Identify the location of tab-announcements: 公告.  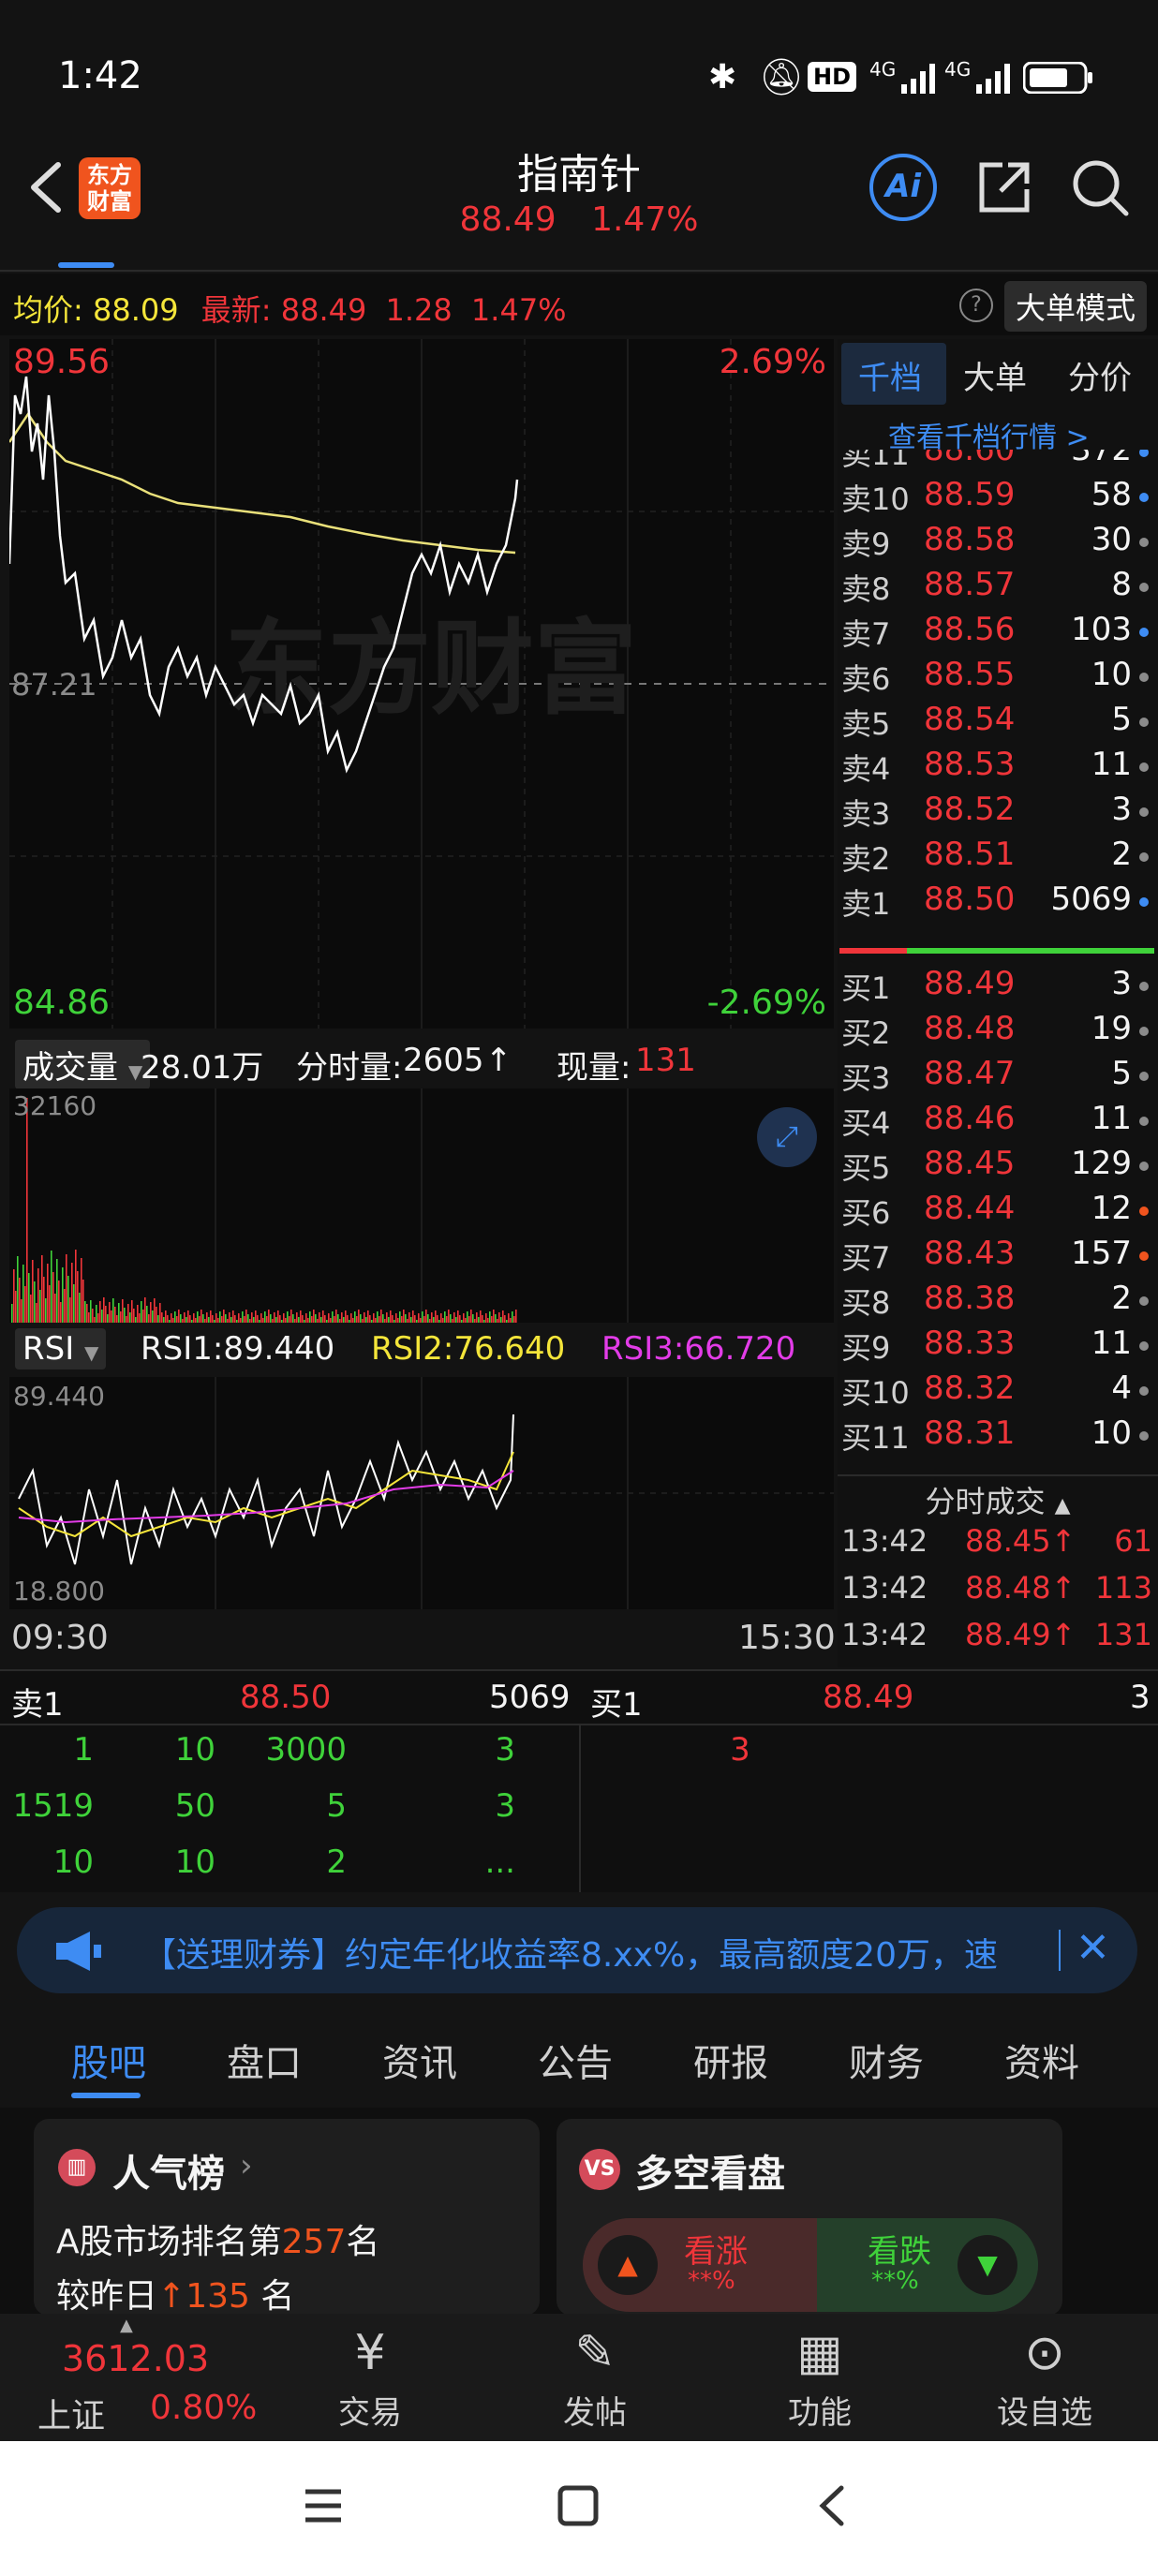
(576, 2060).